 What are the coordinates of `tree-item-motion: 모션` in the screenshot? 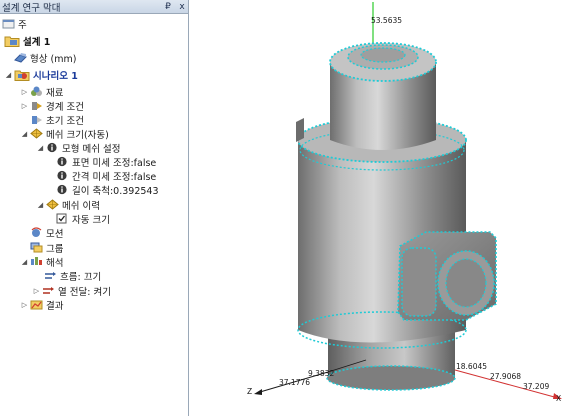 It's located at (47, 233).